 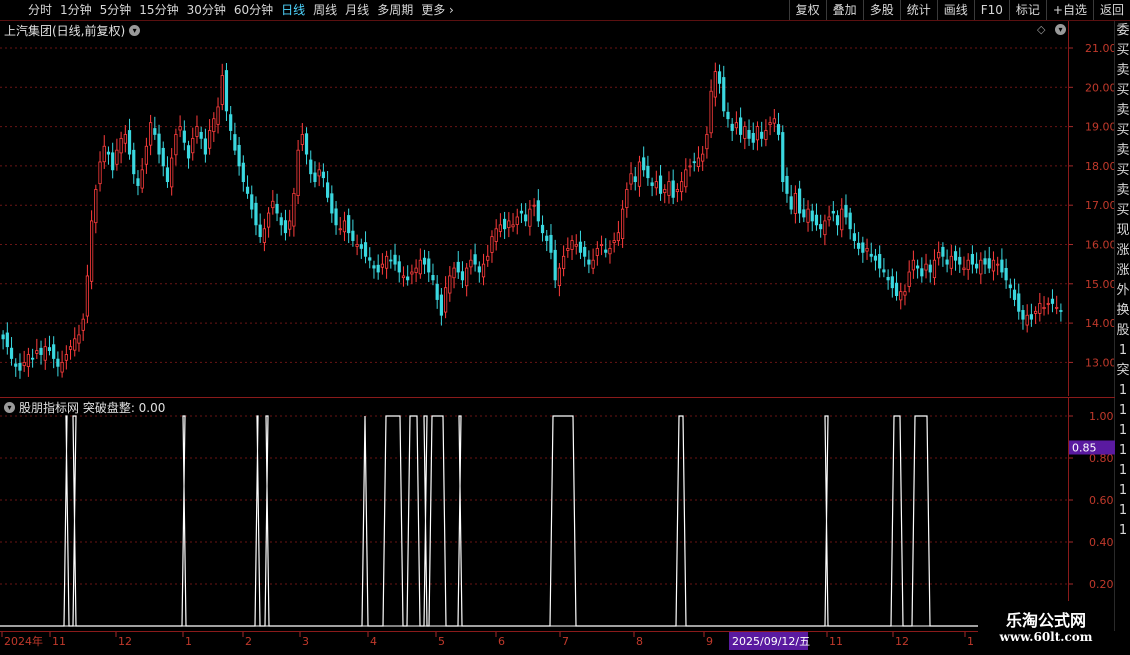 I want to click on date-tick-label: 5, so click(x=441, y=641).